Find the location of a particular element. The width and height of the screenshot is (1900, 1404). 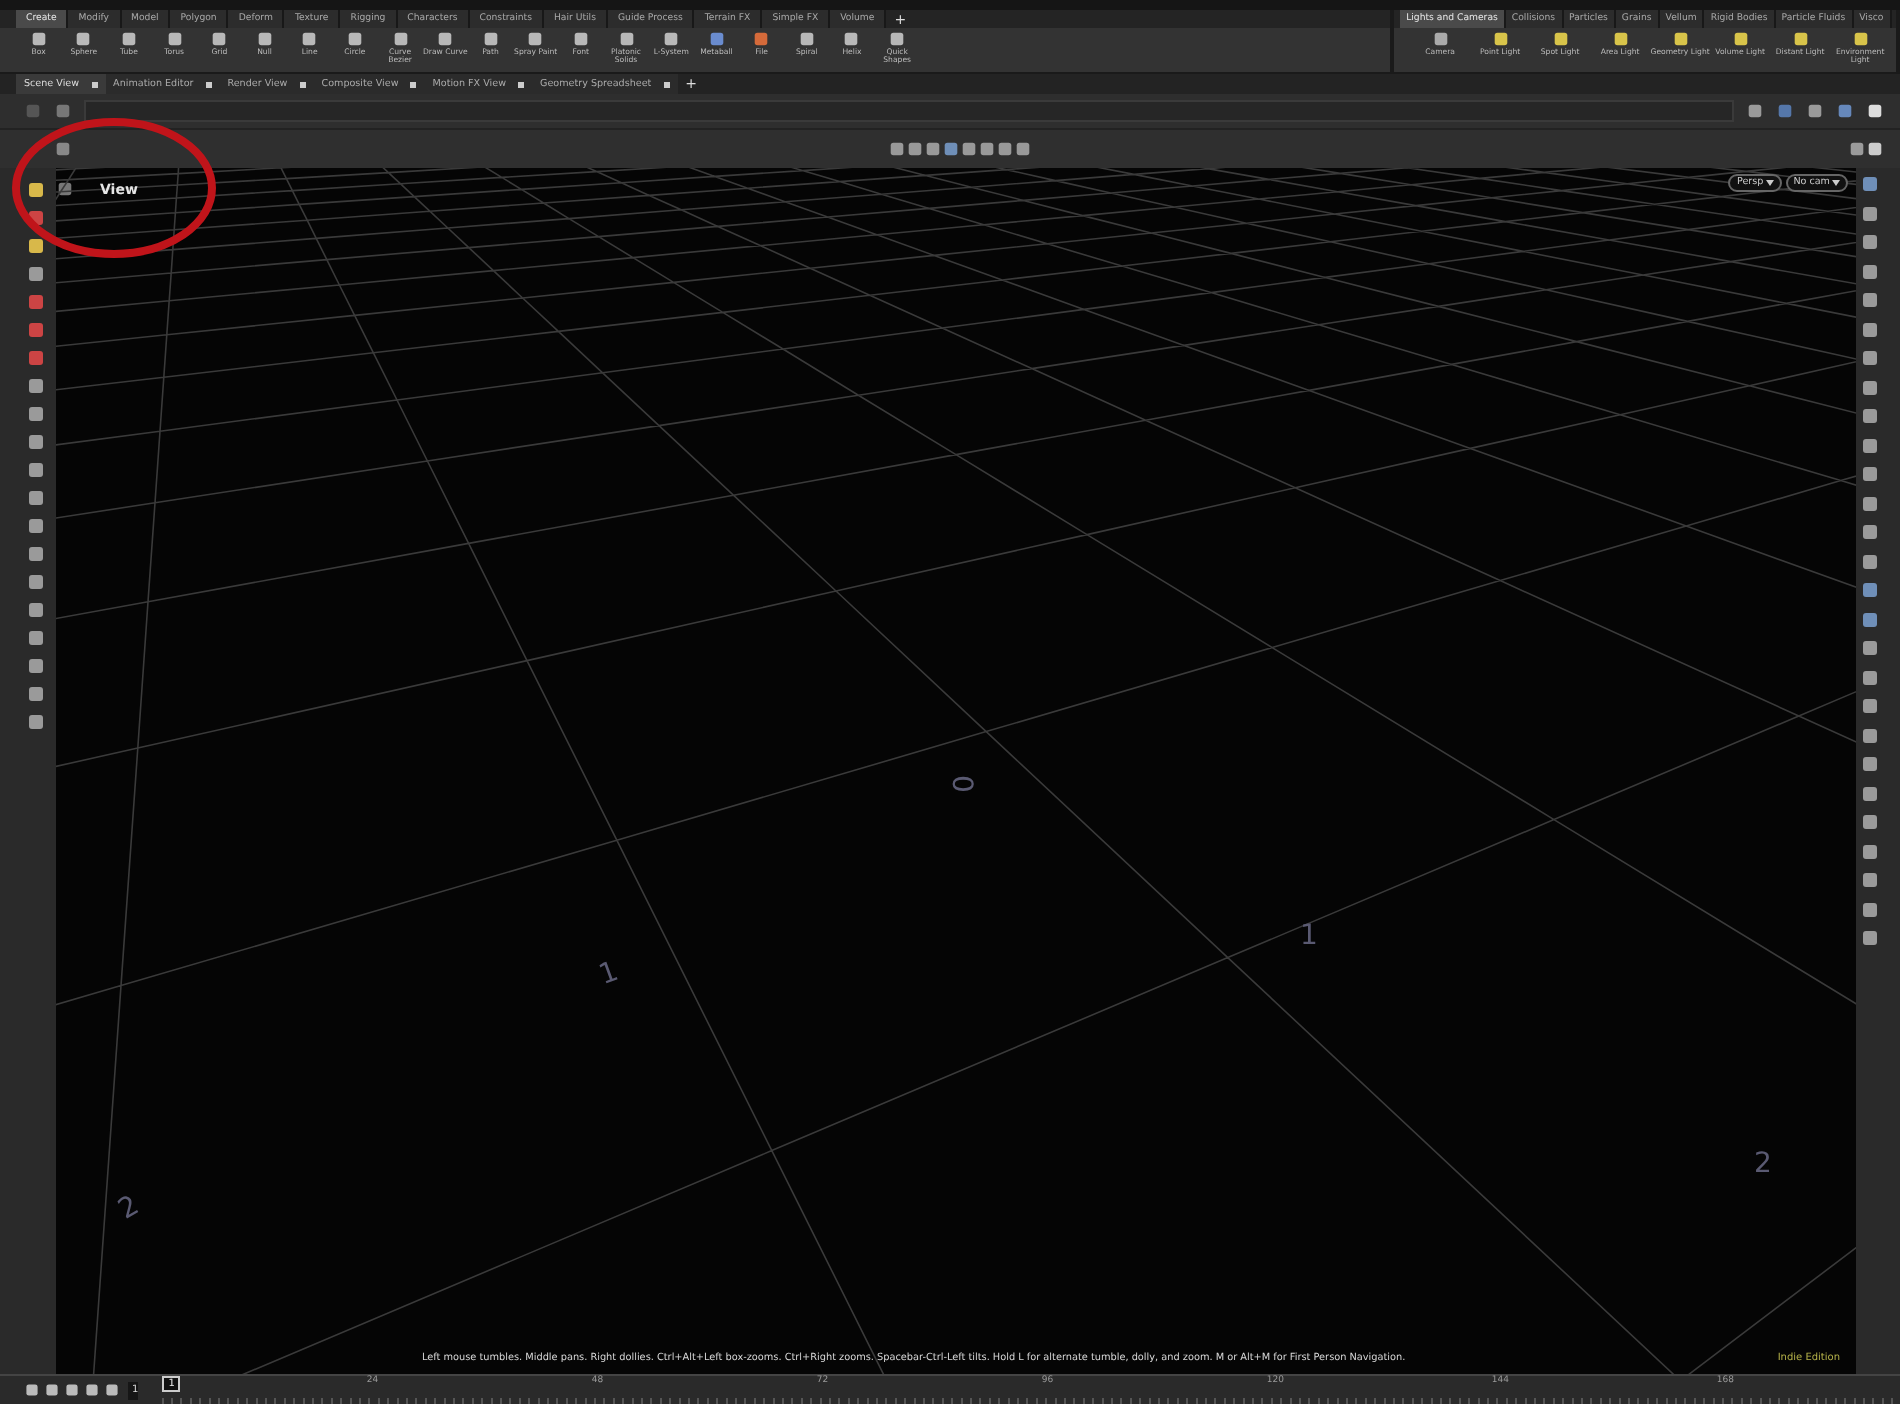

path-field is located at coordinates (909, 111).